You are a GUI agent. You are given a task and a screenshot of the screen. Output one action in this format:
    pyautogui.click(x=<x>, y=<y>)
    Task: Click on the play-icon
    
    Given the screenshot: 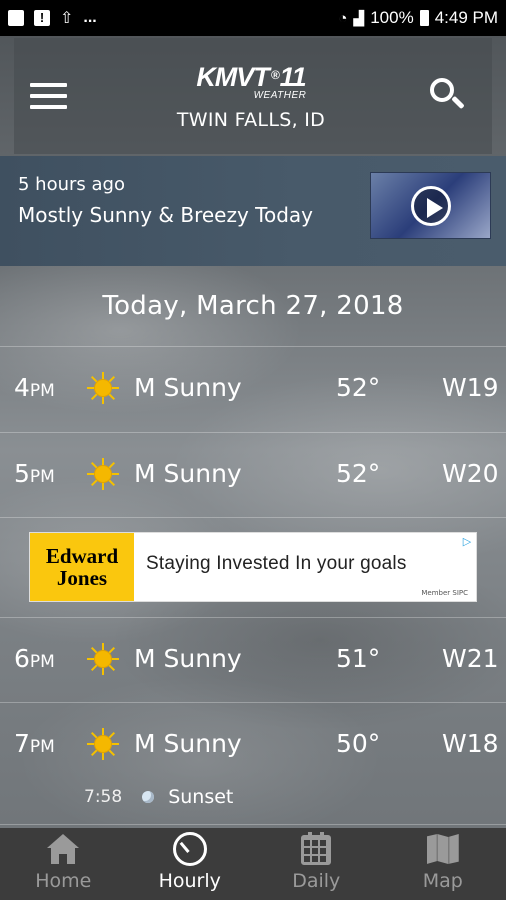 What is the action you would take?
    pyautogui.click(x=431, y=206)
    